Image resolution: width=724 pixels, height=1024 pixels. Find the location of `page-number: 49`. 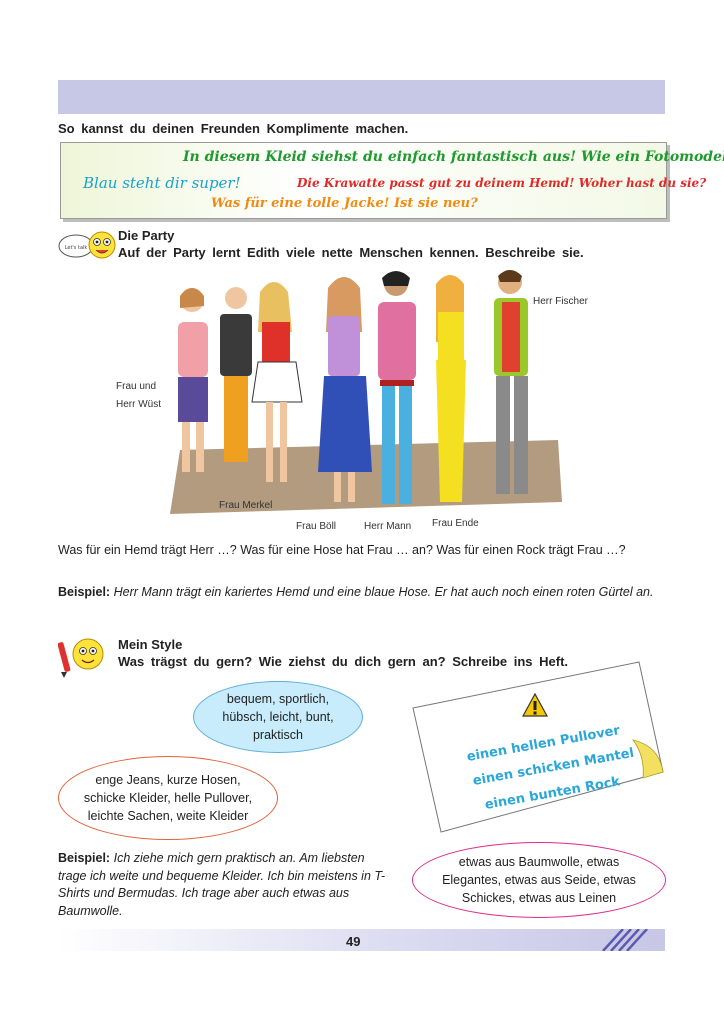

page-number: 49 is located at coordinates (353, 941).